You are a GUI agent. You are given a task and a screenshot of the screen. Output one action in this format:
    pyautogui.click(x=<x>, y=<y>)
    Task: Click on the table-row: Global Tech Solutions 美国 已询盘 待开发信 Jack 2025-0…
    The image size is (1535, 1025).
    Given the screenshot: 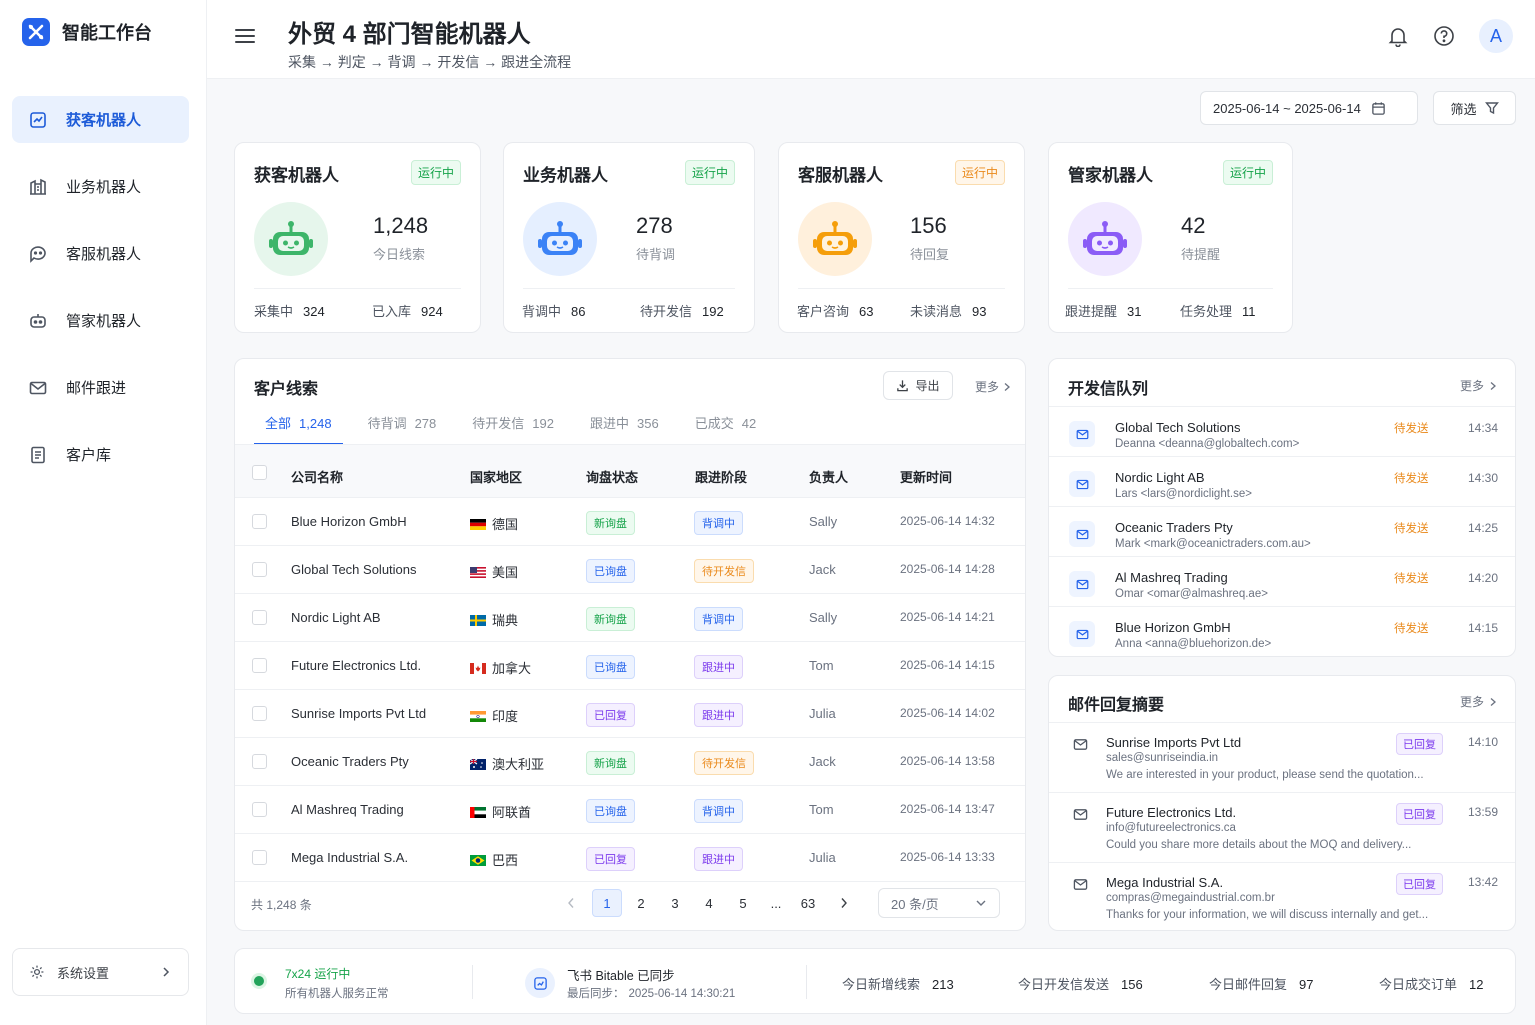 What is the action you would take?
    pyautogui.click(x=630, y=570)
    